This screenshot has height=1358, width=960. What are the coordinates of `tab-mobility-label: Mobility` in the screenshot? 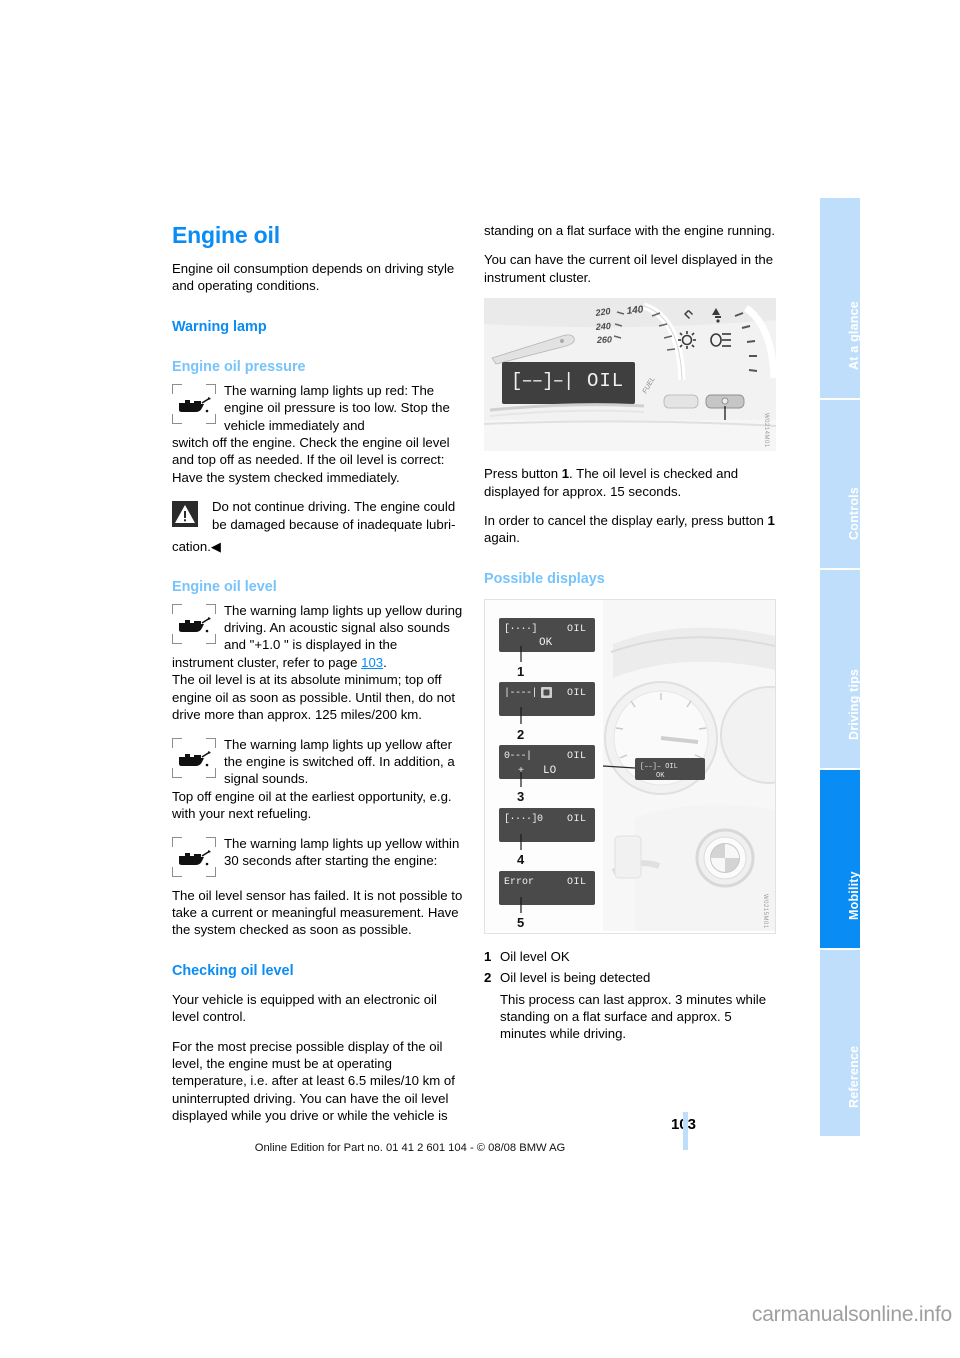 It's located at (854, 895).